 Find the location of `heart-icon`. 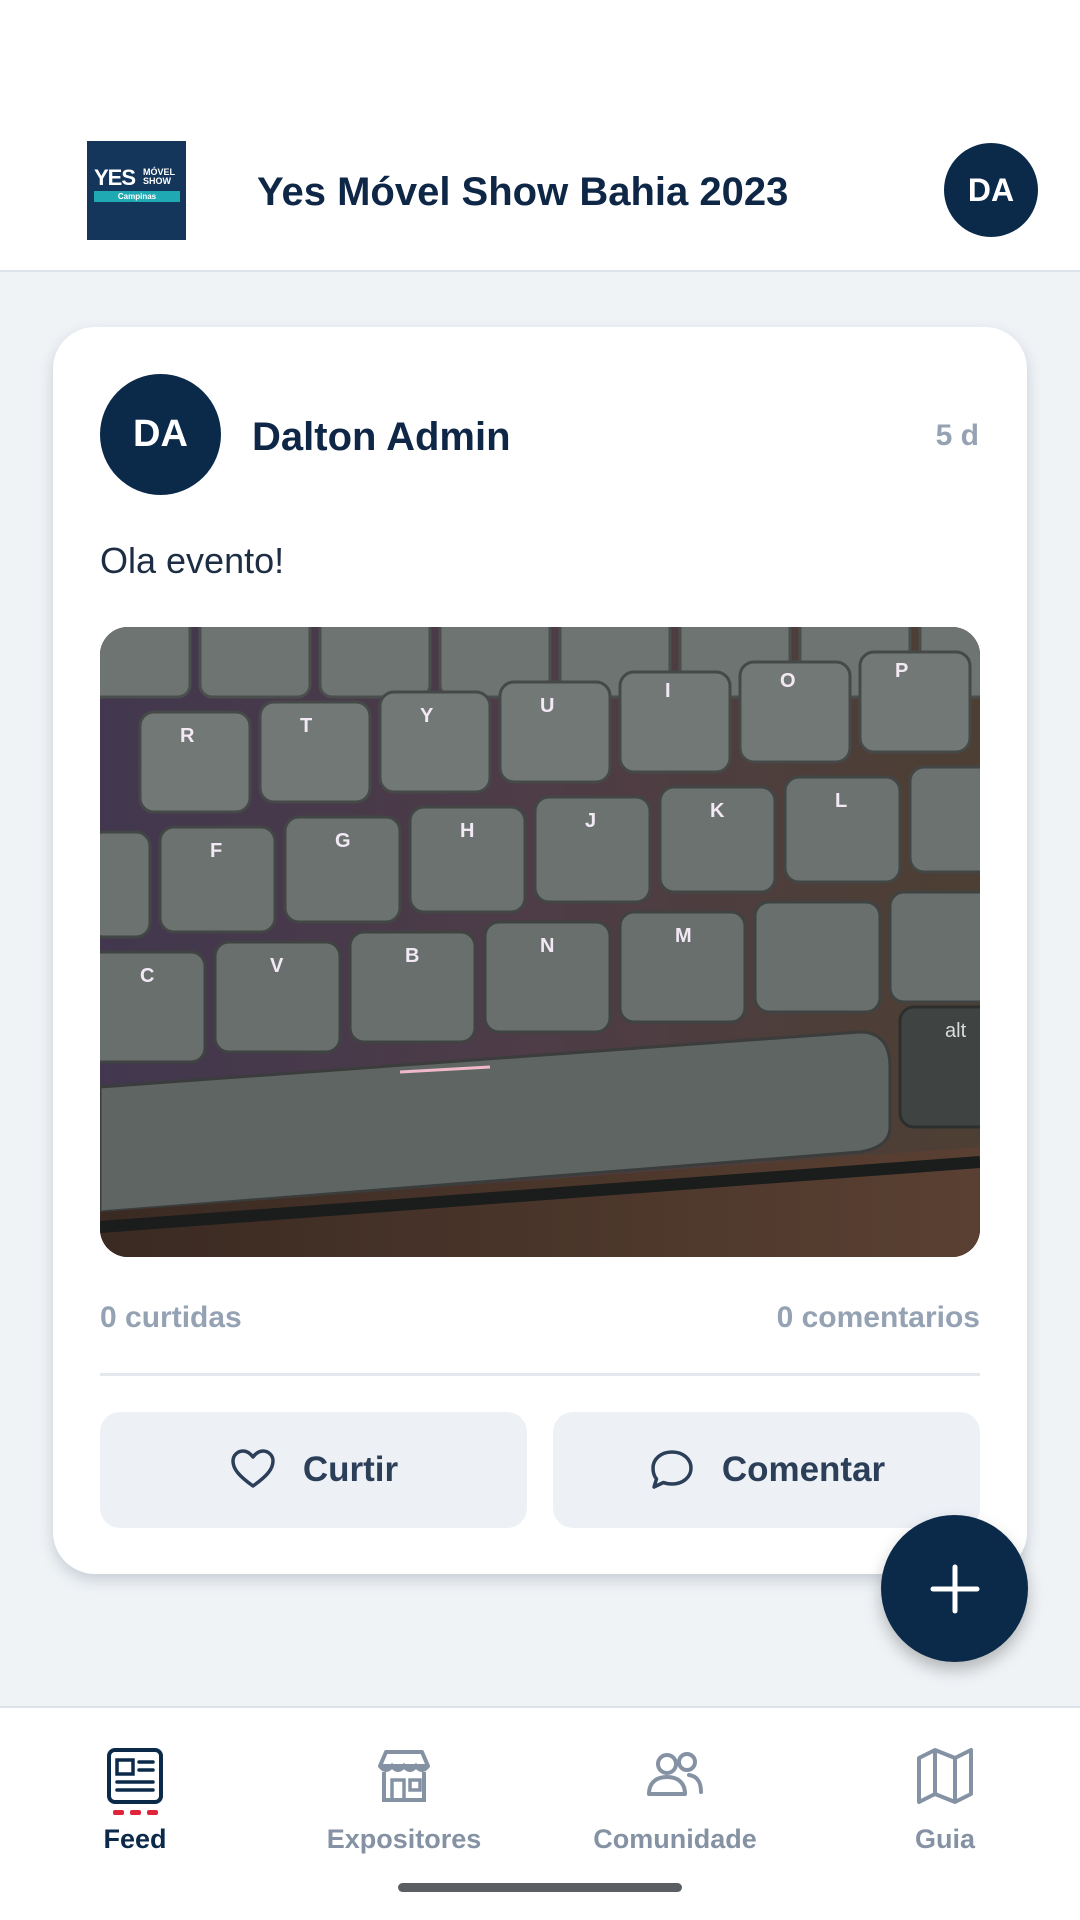

heart-icon is located at coordinates (253, 1468).